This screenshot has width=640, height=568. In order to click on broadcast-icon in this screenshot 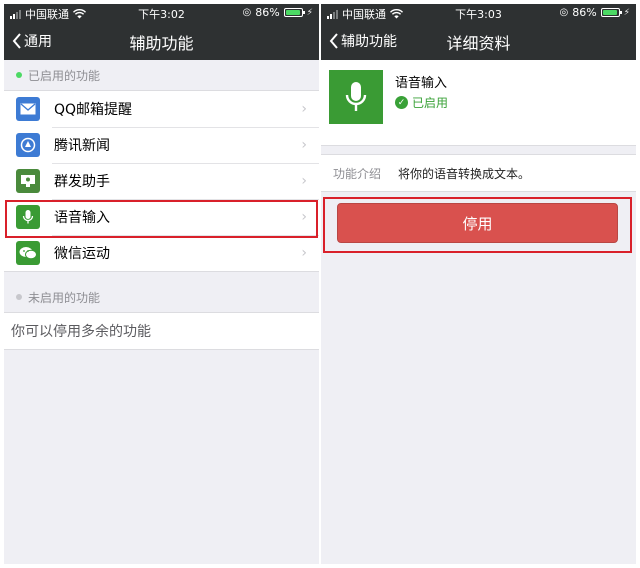, I will do `click(28, 181)`.